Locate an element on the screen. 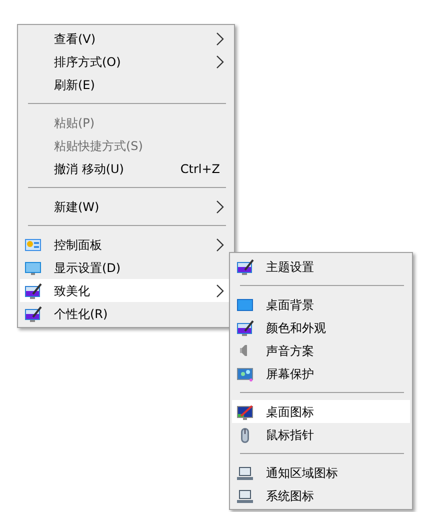 The height and width of the screenshot is (512, 433). menu-item: 显示设置(D) is located at coordinates (126, 267).